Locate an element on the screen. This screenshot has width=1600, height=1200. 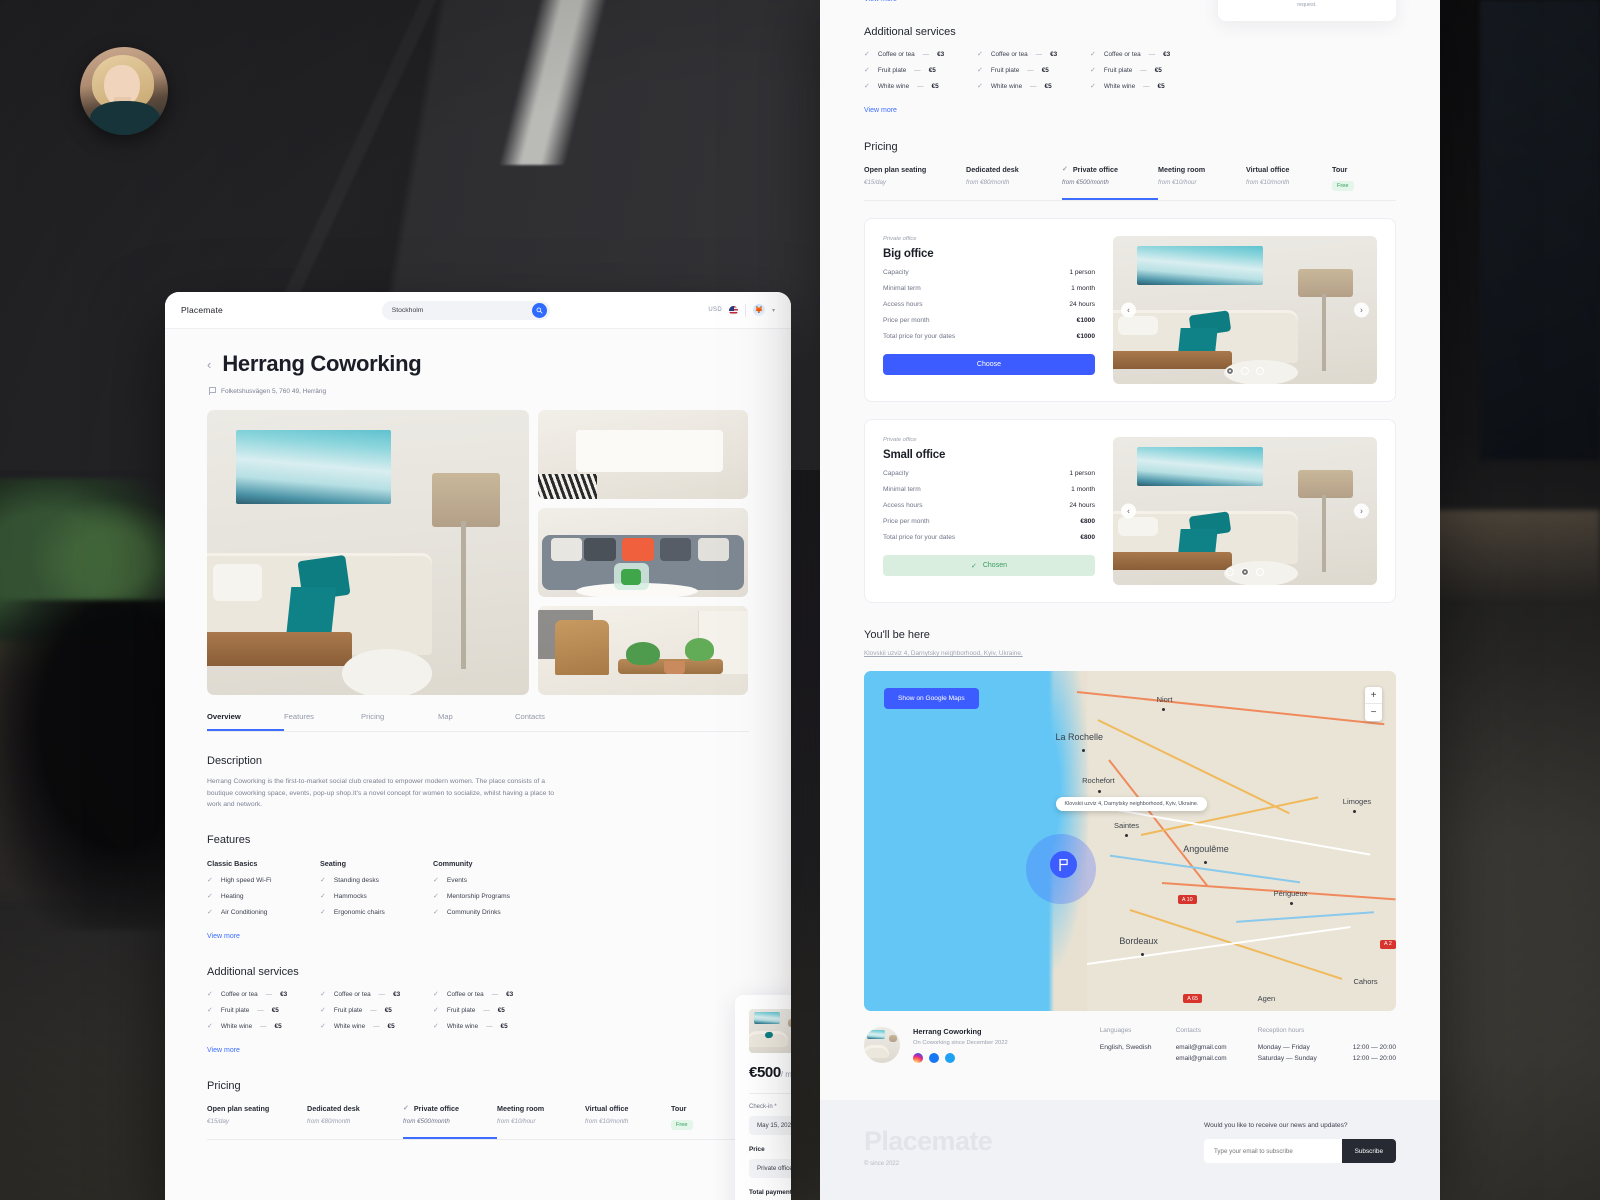
checkin-date-select: May 15, 2021 ▾ is located at coordinates (770, 1125).